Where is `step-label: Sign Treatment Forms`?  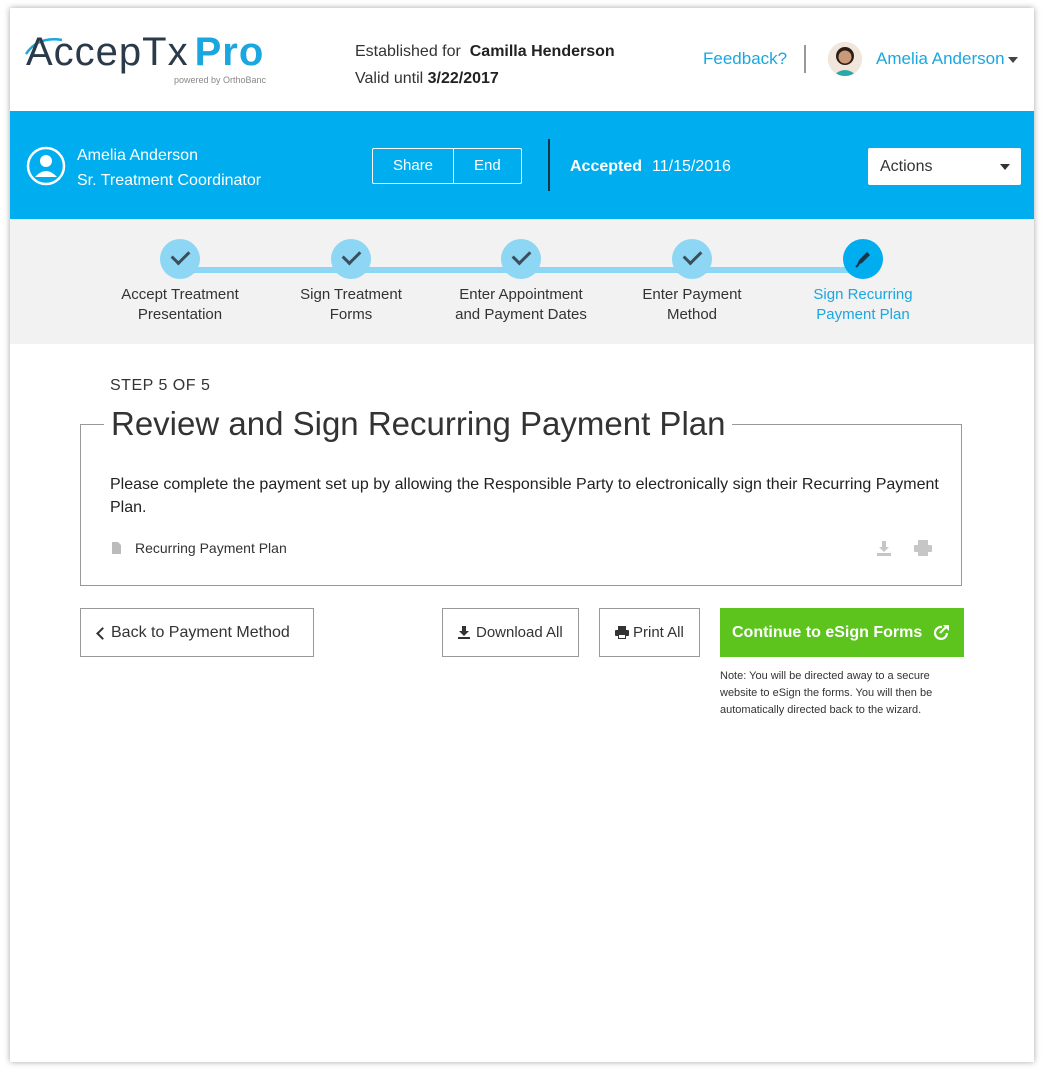 step-label: Sign Treatment Forms is located at coordinates (351, 304).